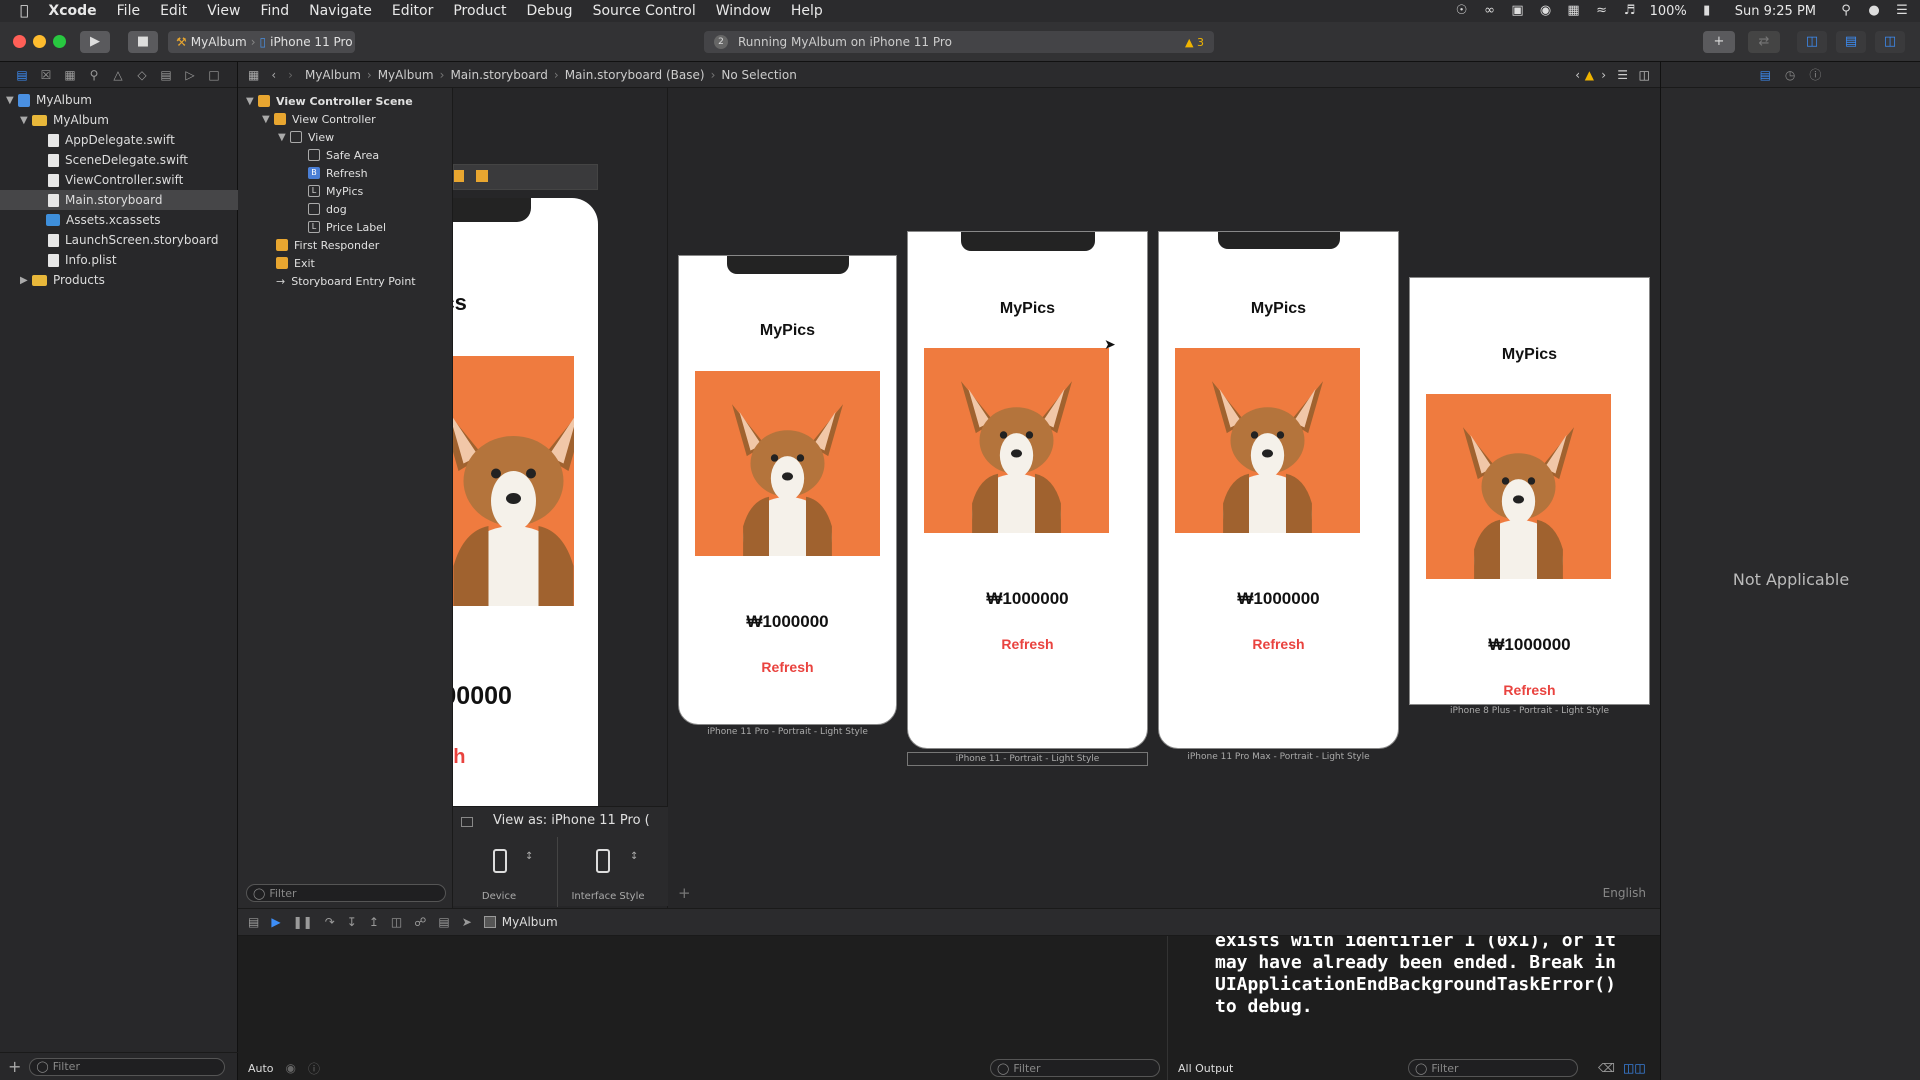 Image resolution: width=1920 pixels, height=1080 pixels. What do you see at coordinates (319, 119) in the screenshot?
I see `outline-controller-row: ▼ View Controller` at bounding box center [319, 119].